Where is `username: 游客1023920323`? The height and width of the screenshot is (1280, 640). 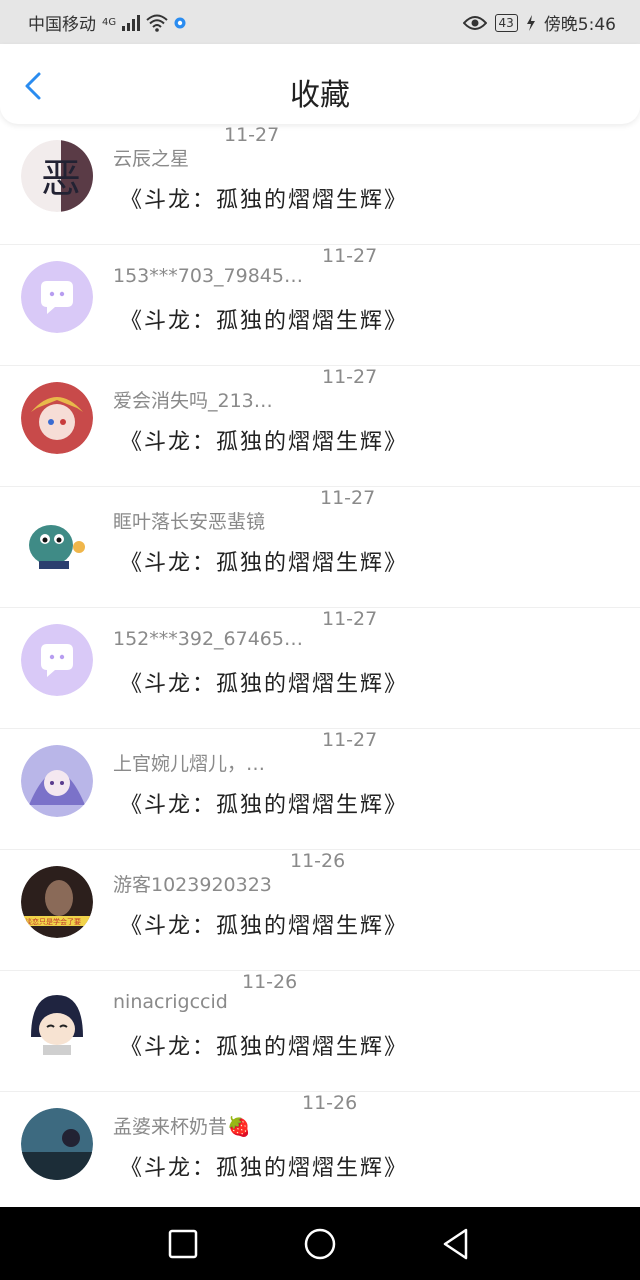 username: 游客1023920323 is located at coordinates (192, 885).